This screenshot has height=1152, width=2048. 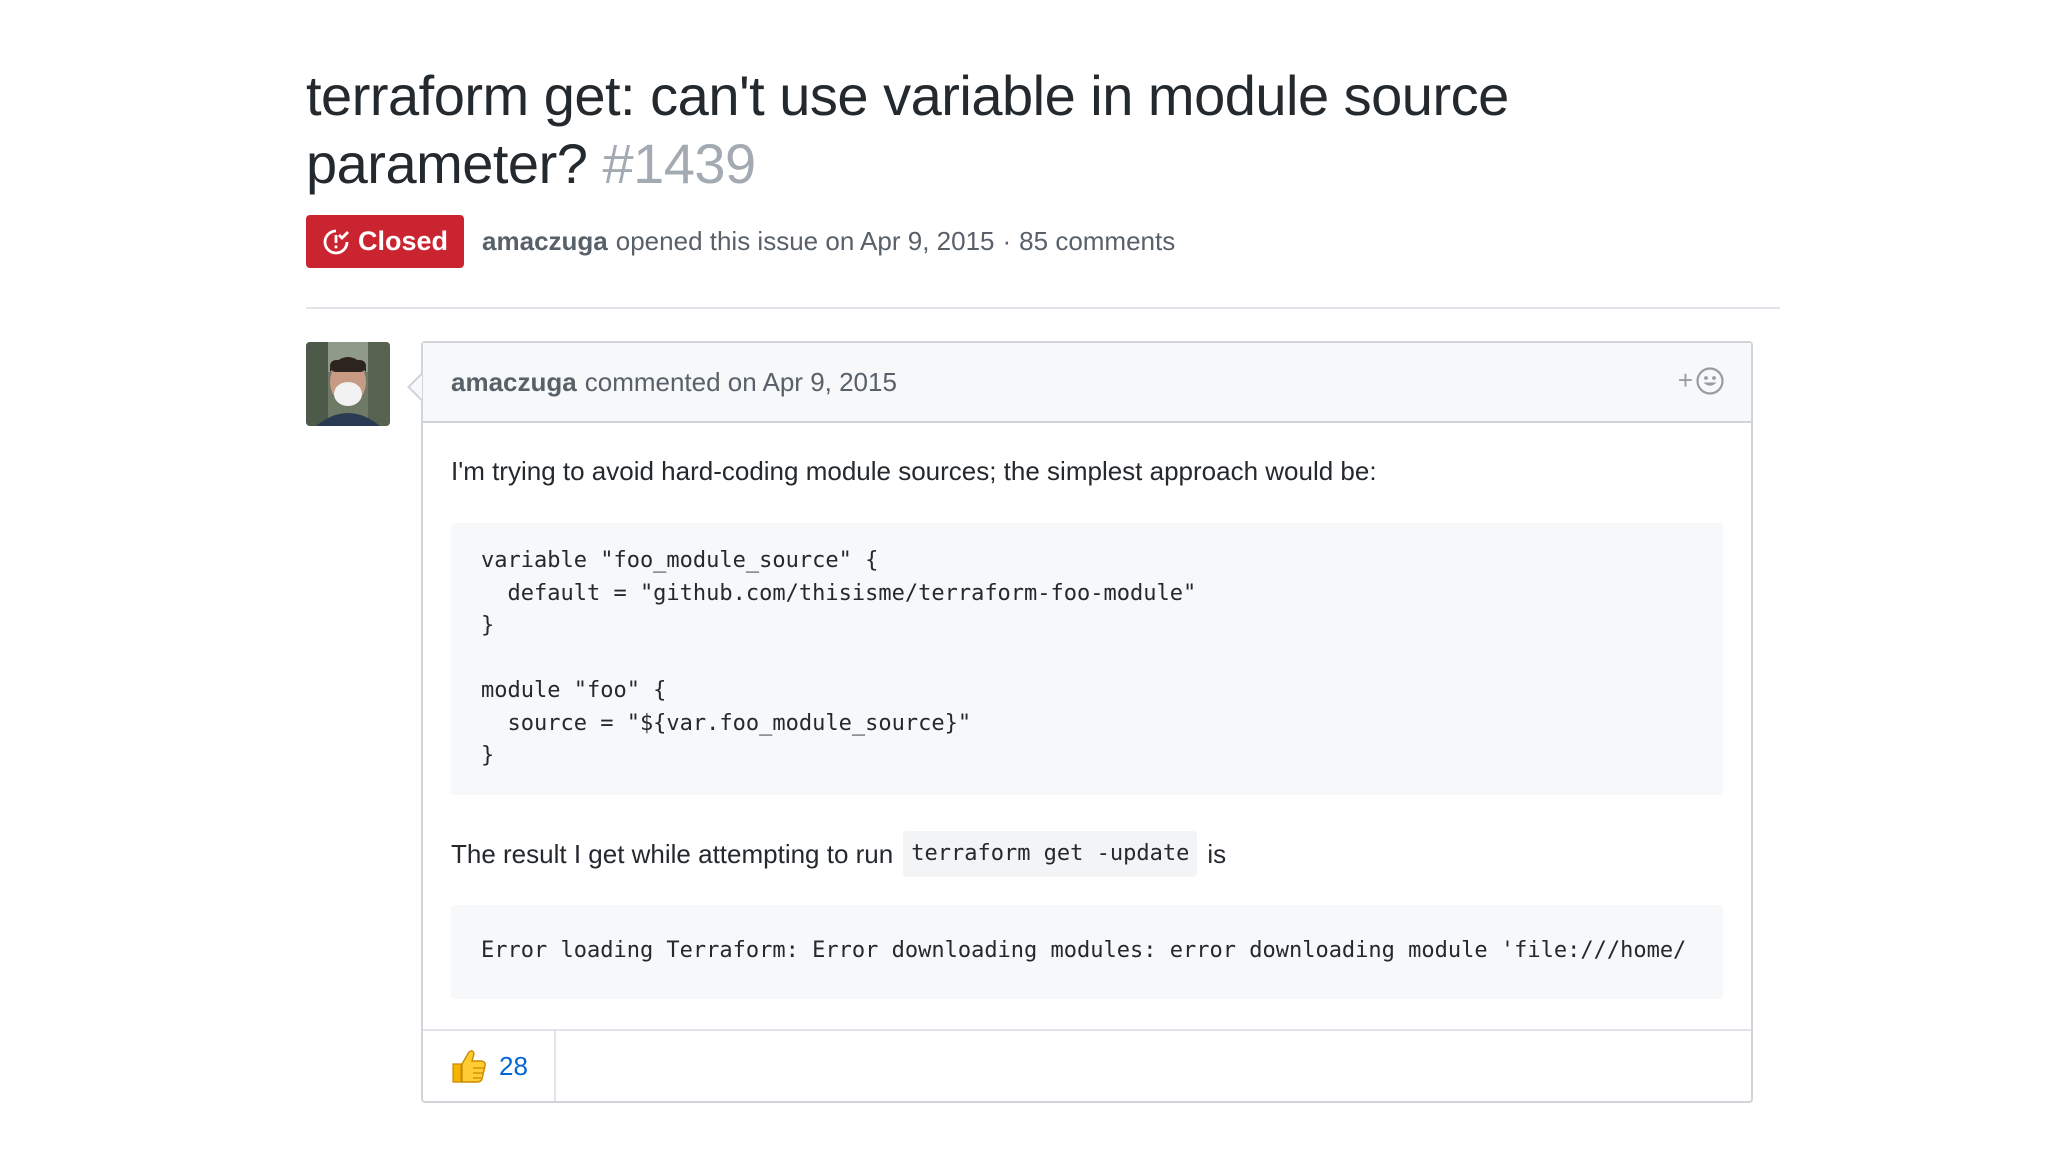 I want to click on add-reaction-button: +, so click(x=1701, y=380).